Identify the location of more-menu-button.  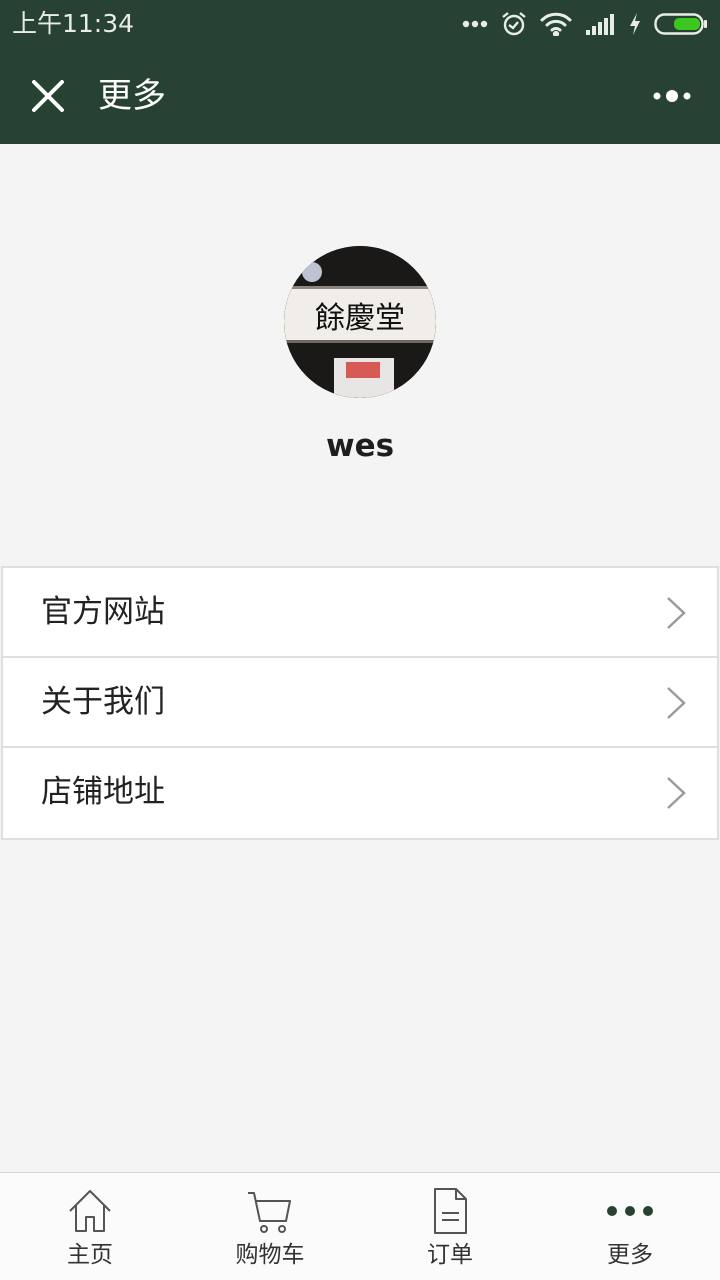
(672, 96).